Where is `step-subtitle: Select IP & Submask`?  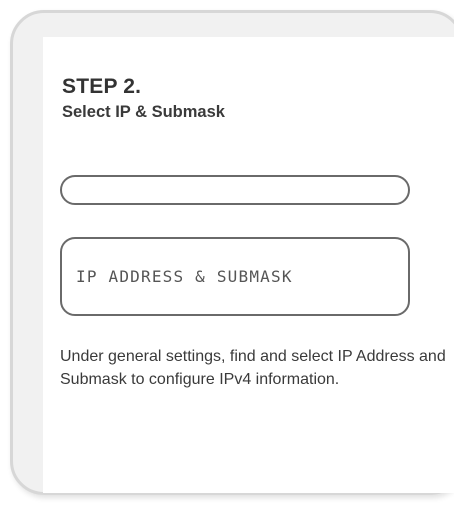
step-subtitle: Select IP & Submask is located at coordinates (143, 112).